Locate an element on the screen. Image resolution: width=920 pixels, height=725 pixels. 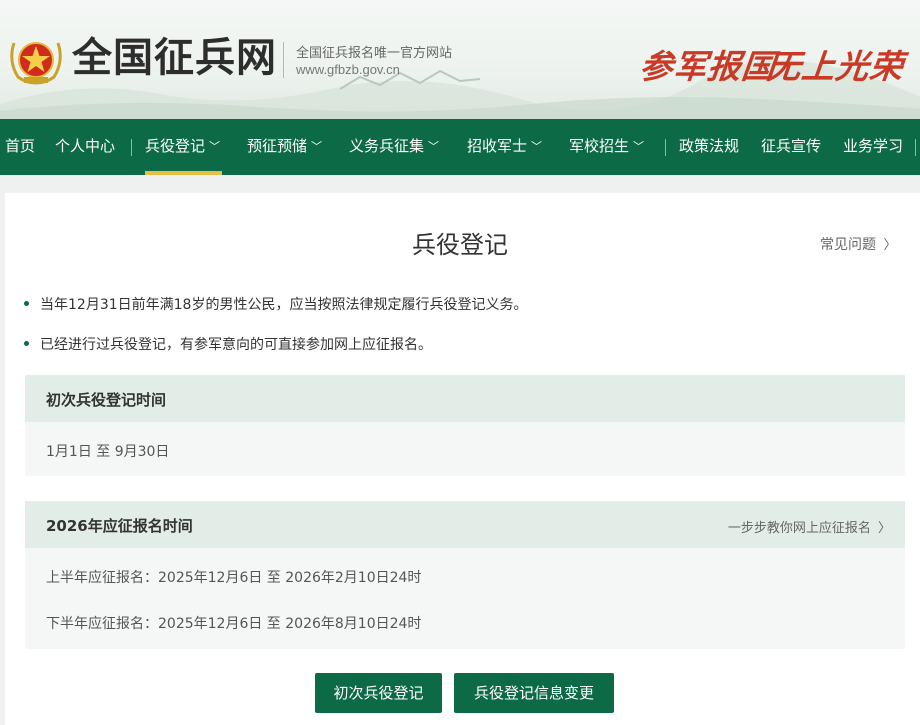
card-title: 初次兵役登记时间 is located at coordinates (106, 400).